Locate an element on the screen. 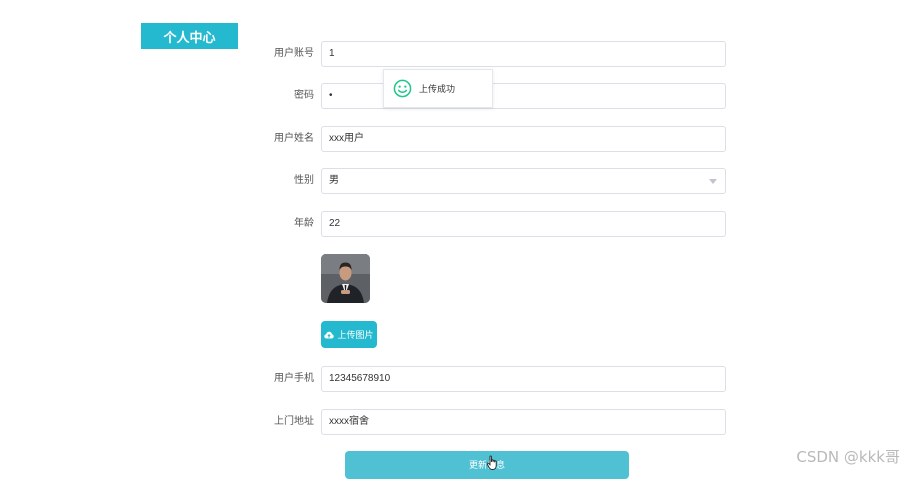 Image resolution: width=906 pixels, height=479 pixels. phone-input: 12345678910 is located at coordinates (523, 379).